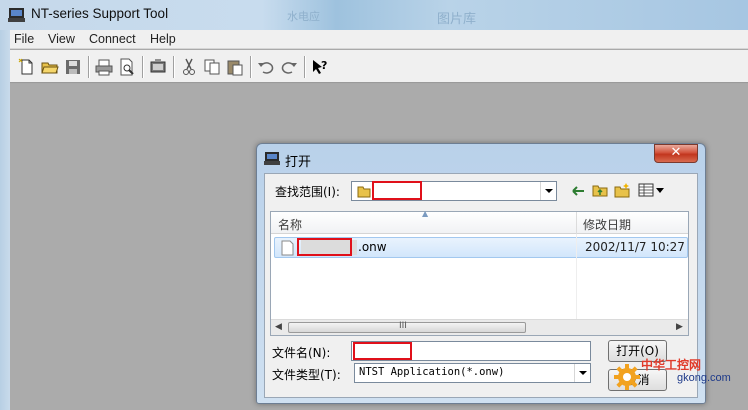 The height and width of the screenshot is (410, 748). I want to click on look-in-label: 查找范围(I):, so click(307, 192).